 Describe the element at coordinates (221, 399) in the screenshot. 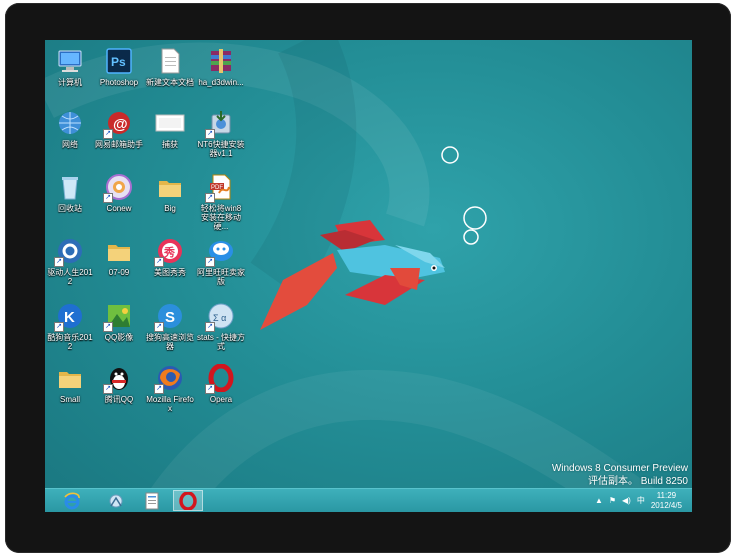

I see `desktop-icon-label: Opera` at that location.